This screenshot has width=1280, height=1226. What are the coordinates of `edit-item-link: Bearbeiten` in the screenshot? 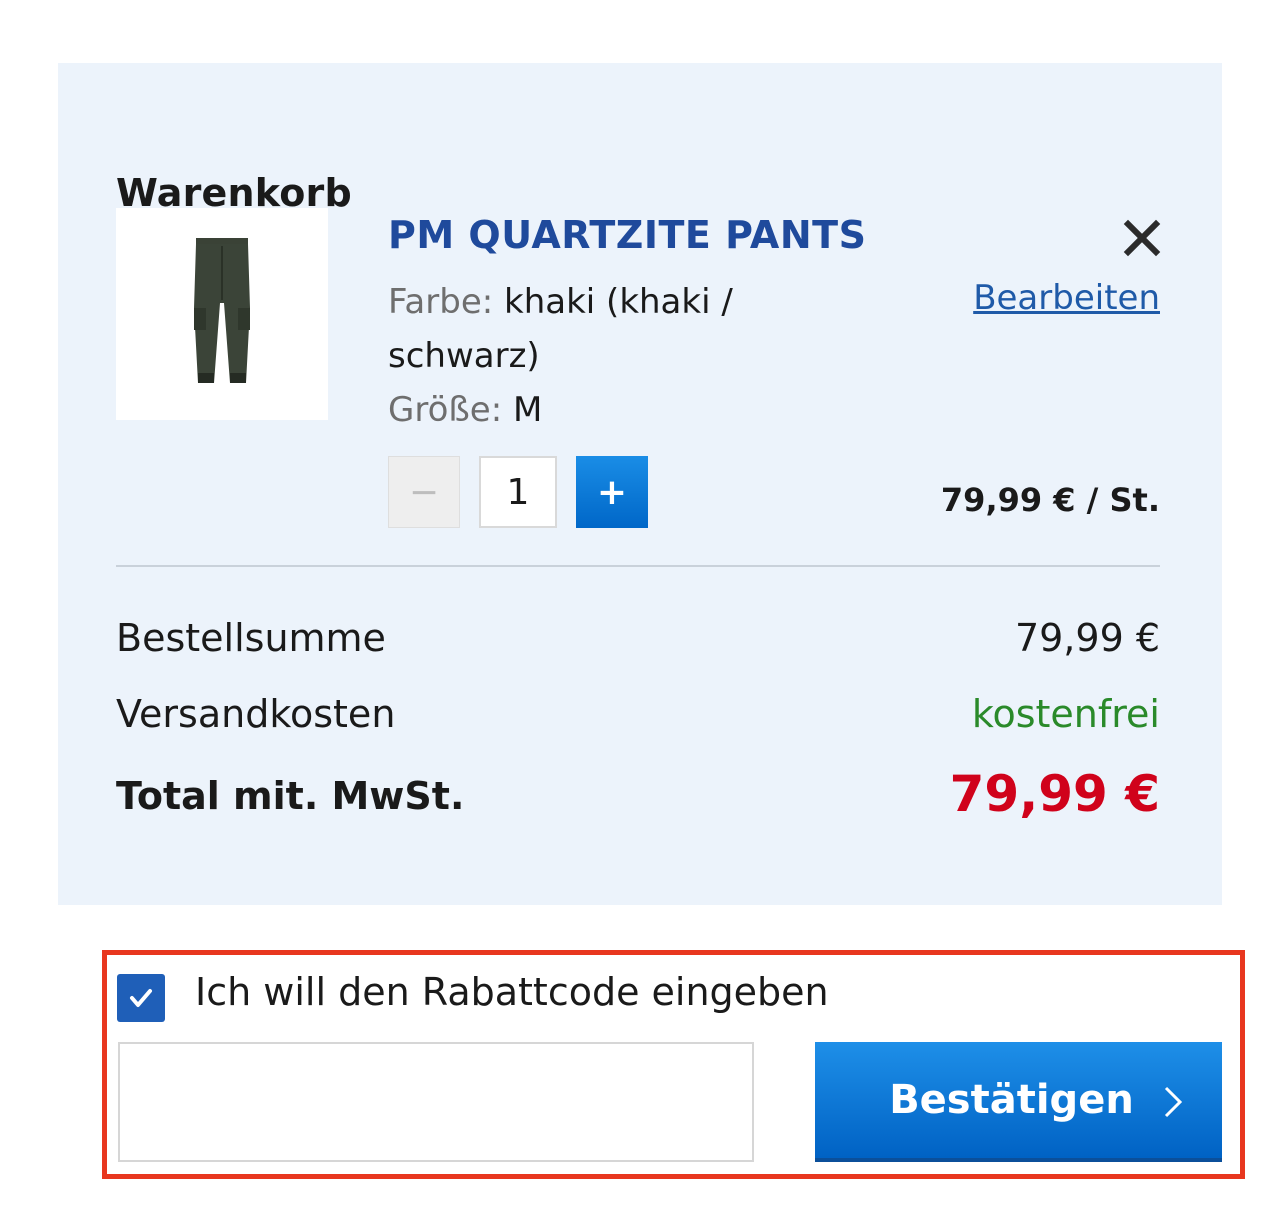 It's located at (1066, 298).